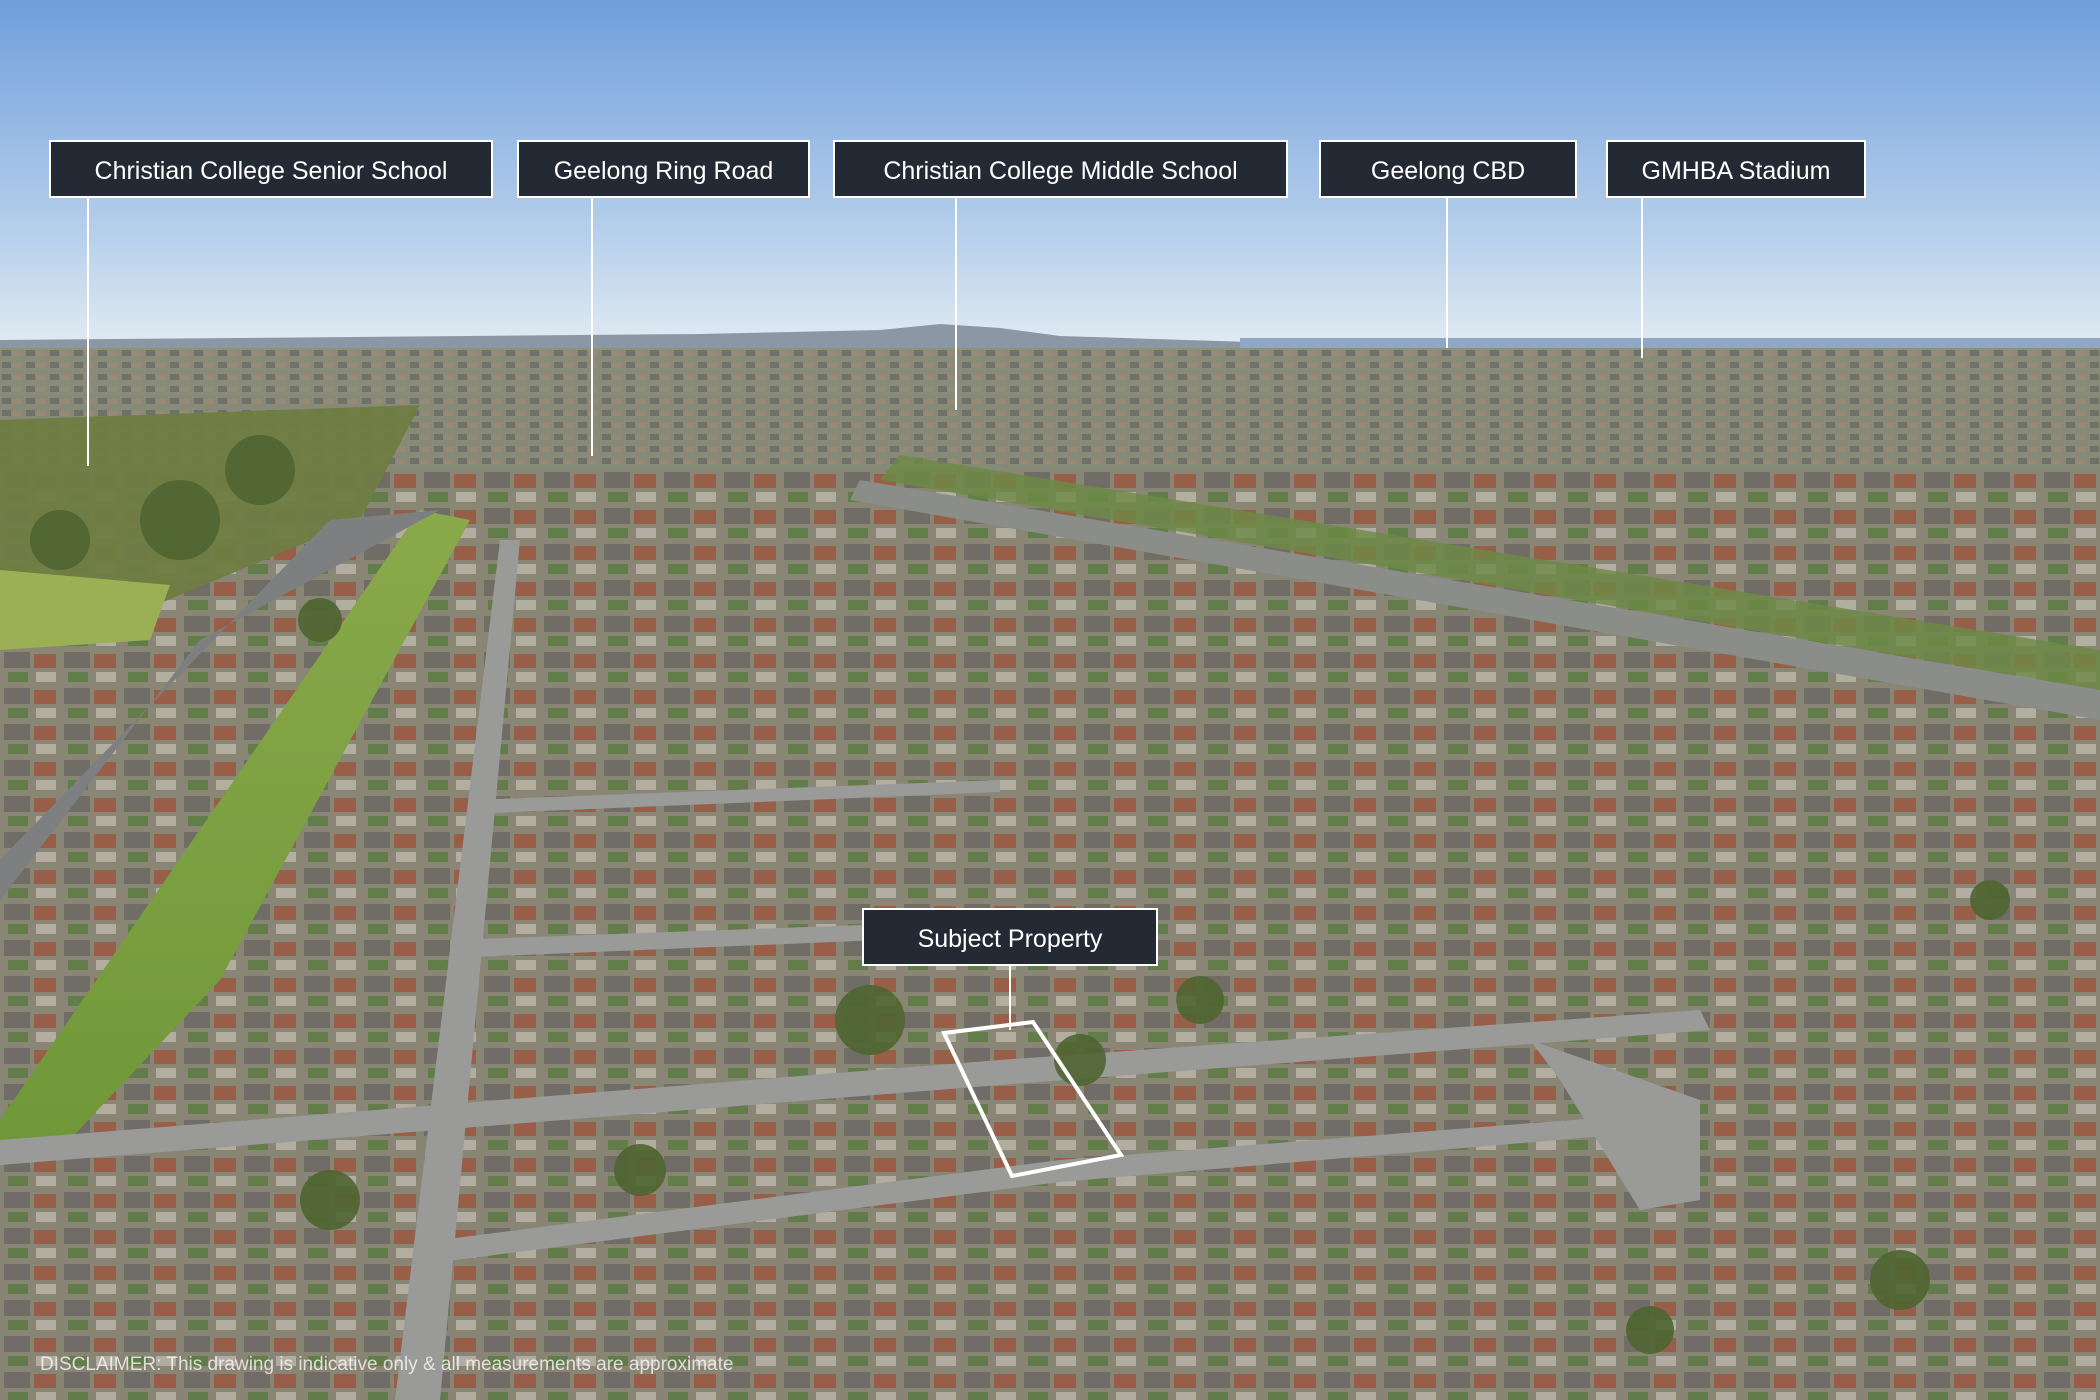 The height and width of the screenshot is (1400, 2100). What do you see at coordinates (956, 304) in the screenshot?
I see `leader-line-middle-school` at bounding box center [956, 304].